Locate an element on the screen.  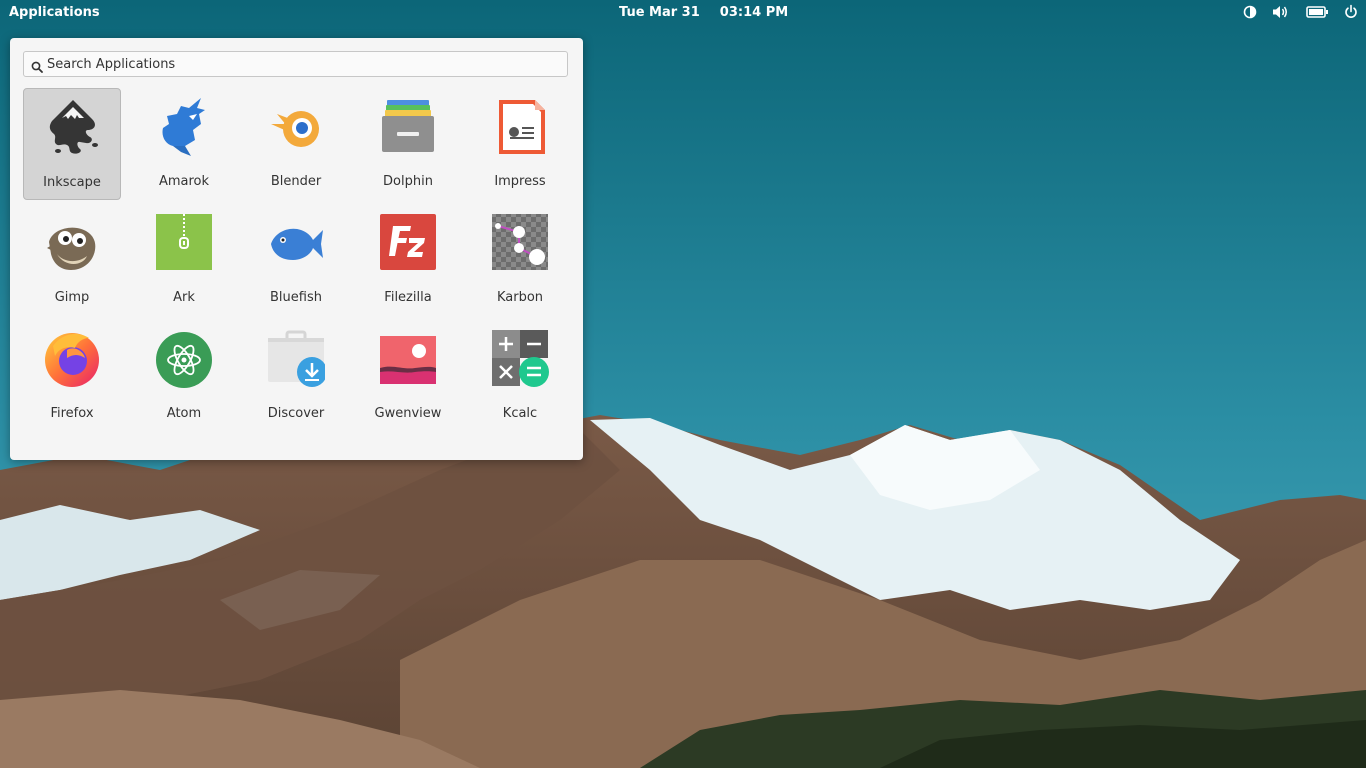
ark-icon is located at coordinates (184, 242).